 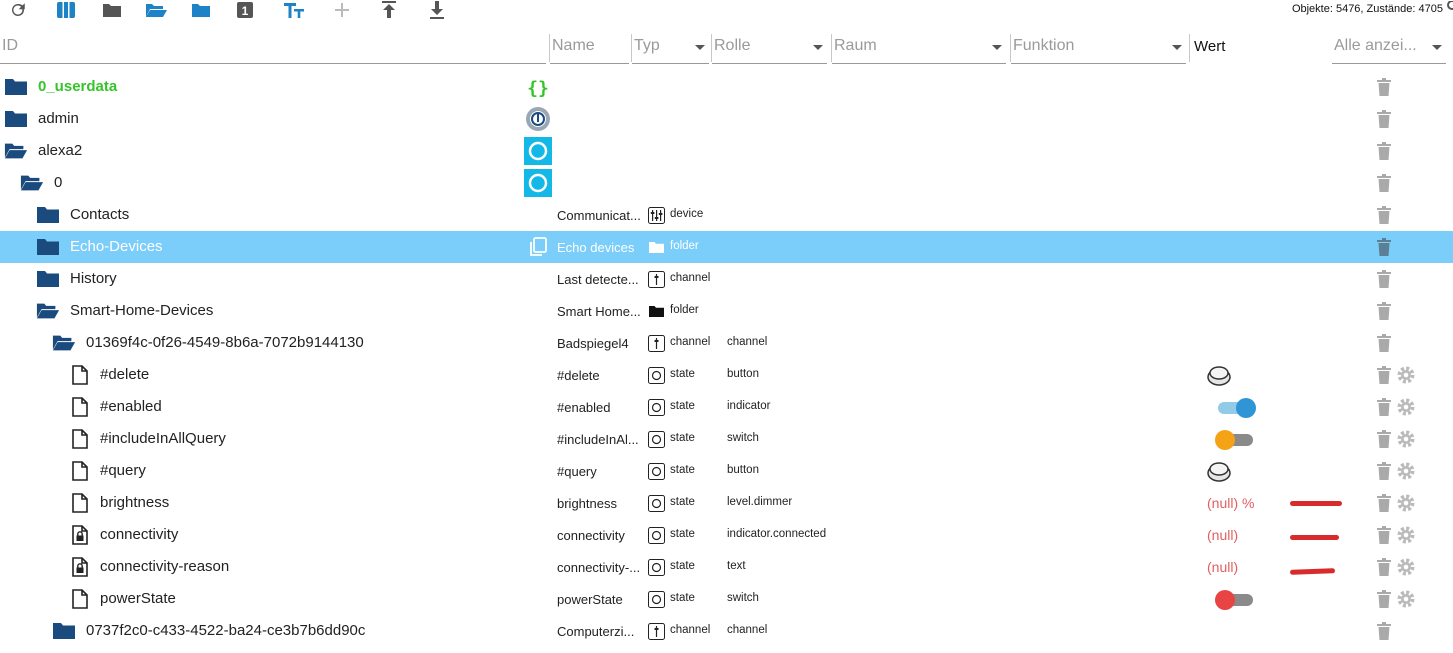 I want to click on object-id: #query, so click(x=123, y=470).